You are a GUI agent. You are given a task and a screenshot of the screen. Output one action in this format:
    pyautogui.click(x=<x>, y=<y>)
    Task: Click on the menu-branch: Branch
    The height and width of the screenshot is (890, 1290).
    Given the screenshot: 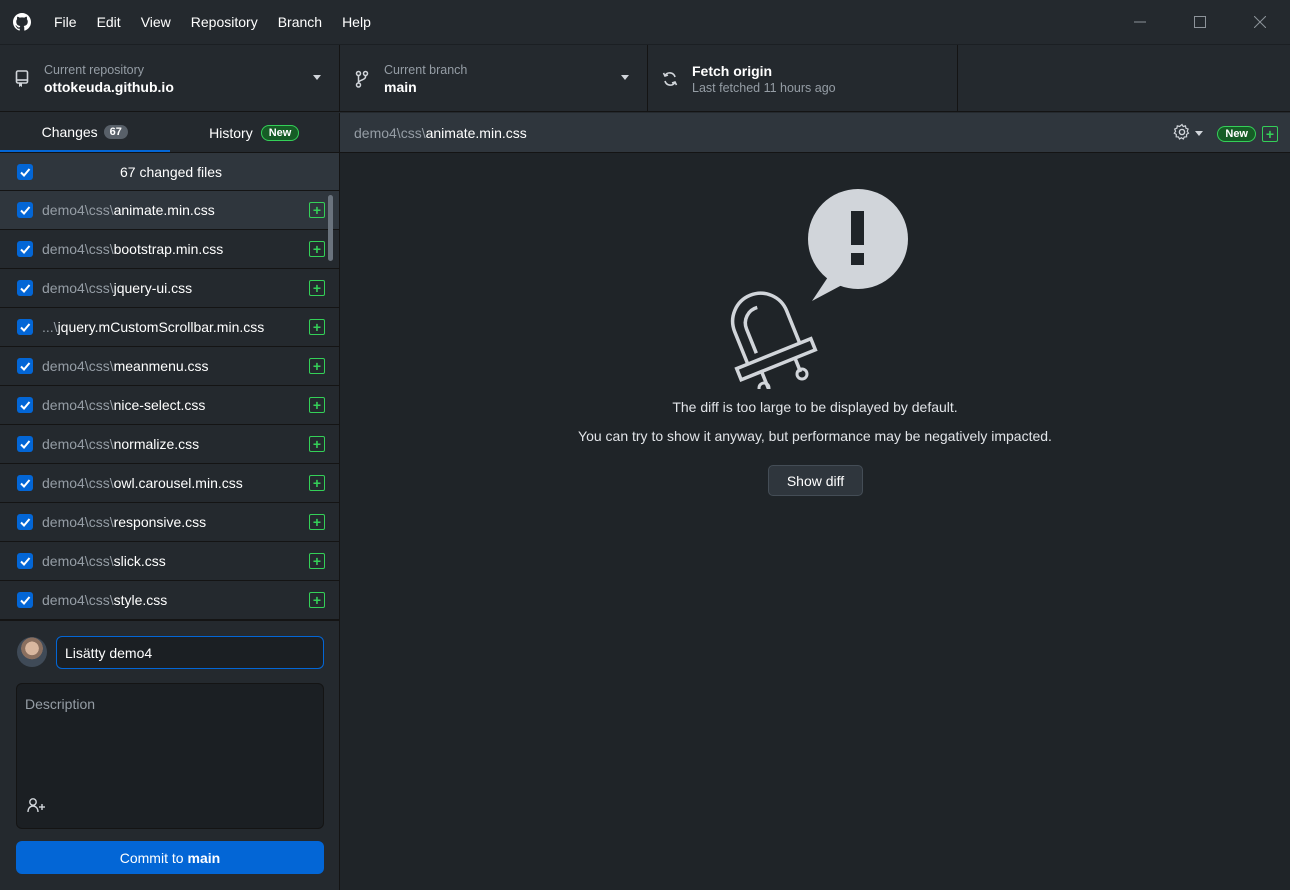 What is the action you would take?
    pyautogui.click(x=300, y=22)
    